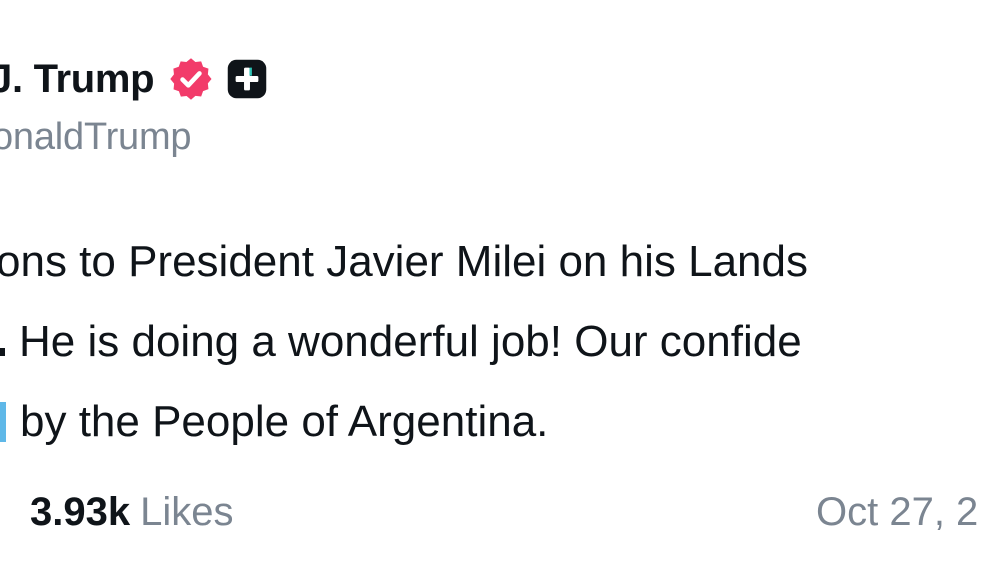  I want to click on verified-badge-icon, so click(191, 79).